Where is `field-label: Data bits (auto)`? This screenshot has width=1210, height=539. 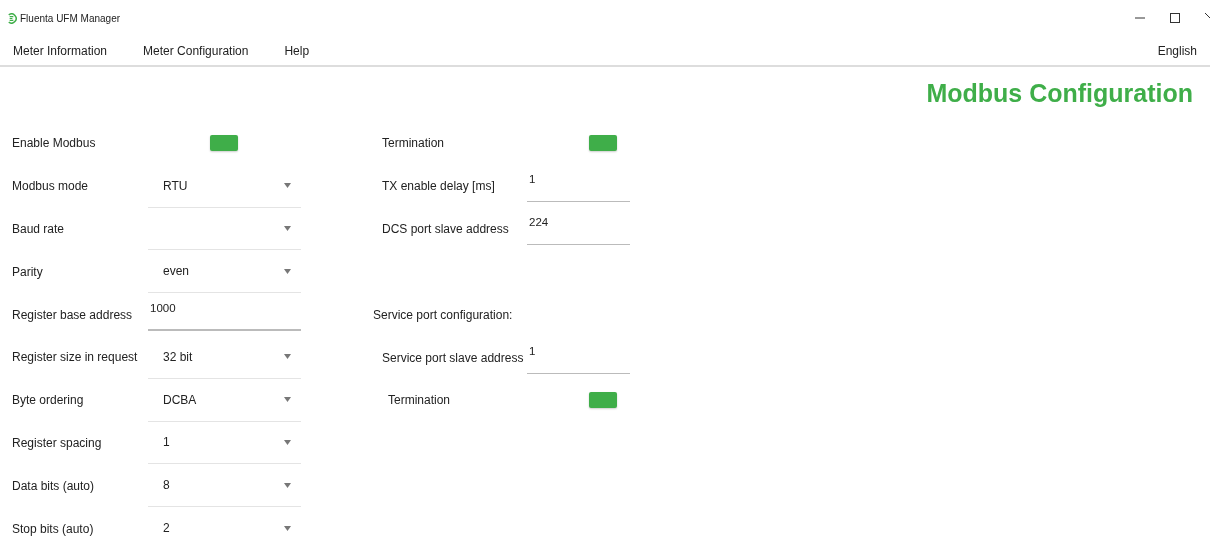
field-label: Data bits (auto) is located at coordinates (54, 485).